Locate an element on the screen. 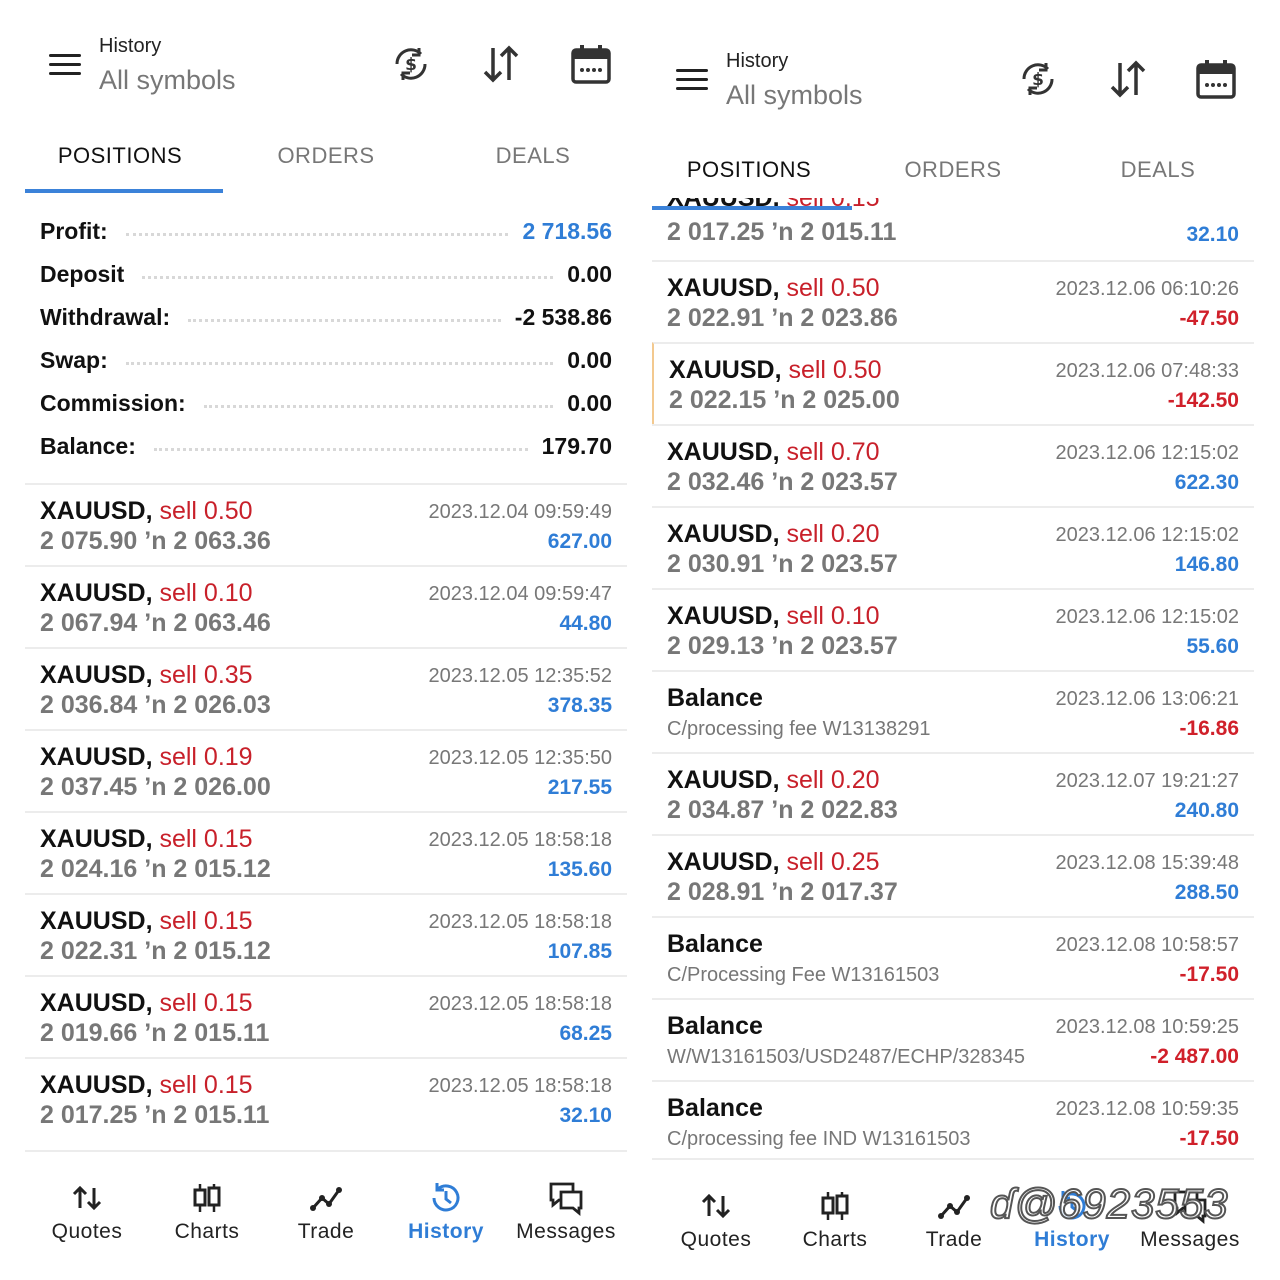 The height and width of the screenshot is (1280, 1280). row-profit: -17.50 is located at coordinates (1209, 974).